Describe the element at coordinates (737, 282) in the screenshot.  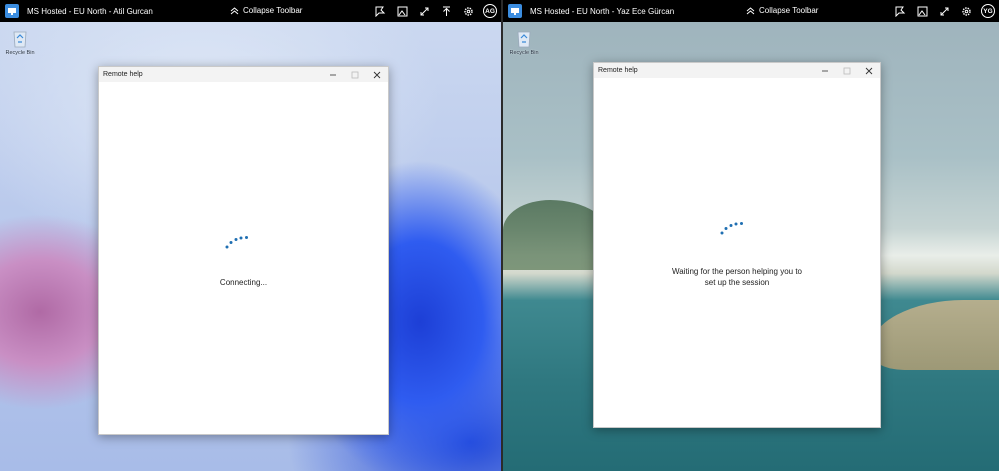
I see `status-line-2: set up the session` at that location.